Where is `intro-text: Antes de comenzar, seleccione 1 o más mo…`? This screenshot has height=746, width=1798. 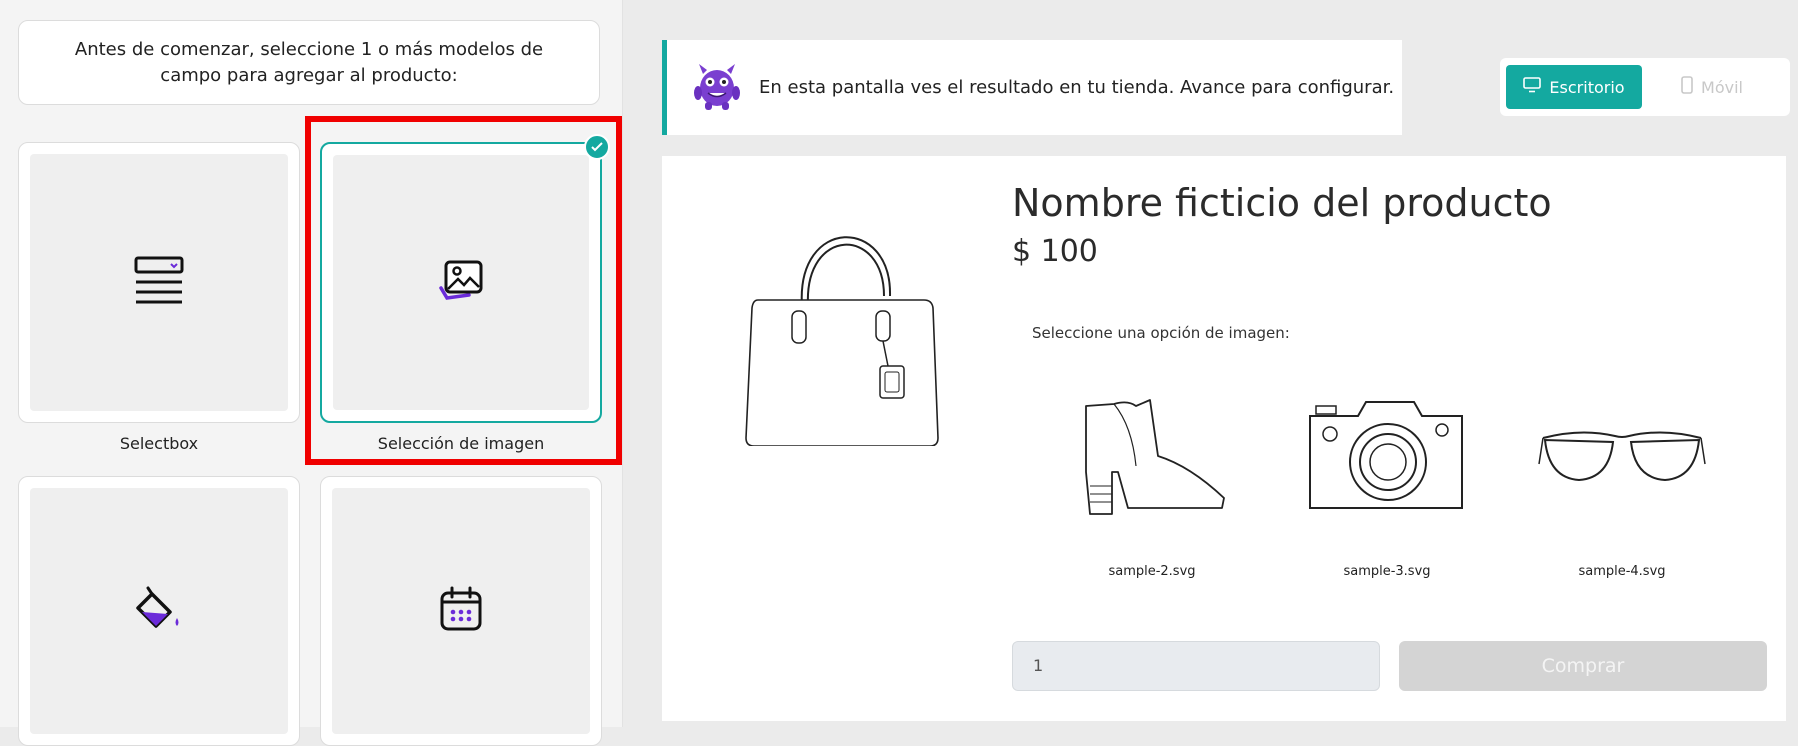
intro-text: Antes de comenzar, seleccione 1 o más mo… is located at coordinates (309, 62).